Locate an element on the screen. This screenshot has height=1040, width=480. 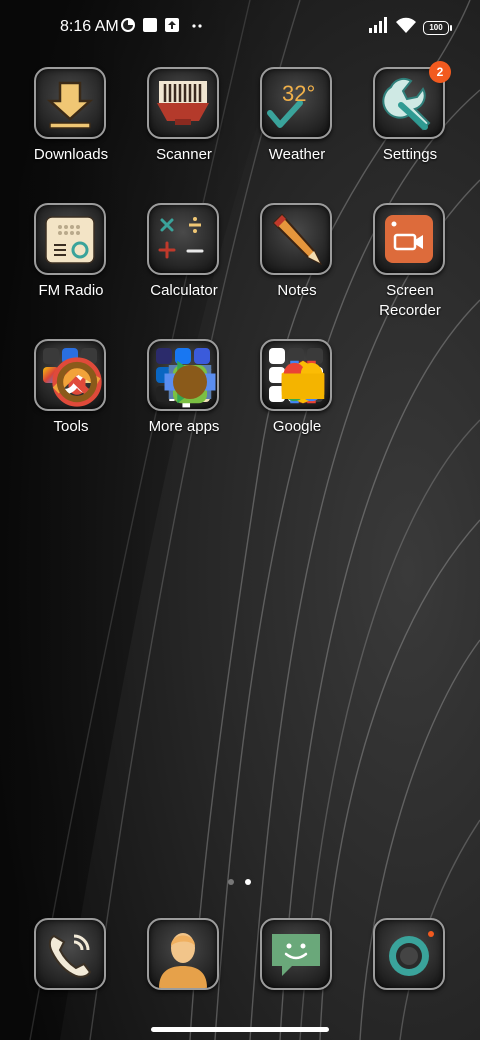
video-camera-icon is located at coordinates (409, 239).